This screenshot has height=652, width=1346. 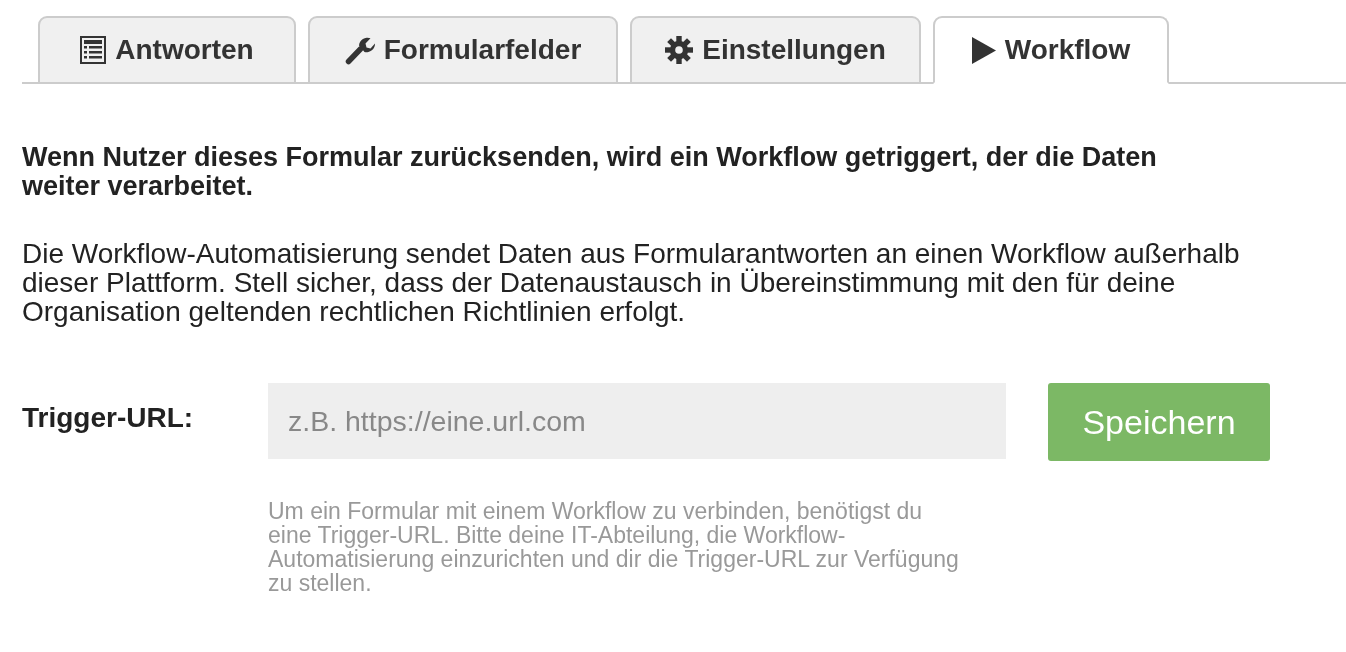 What do you see at coordinates (983, 50) in the screenshot?
I see `play-icon` at bounding box center [983, 50].